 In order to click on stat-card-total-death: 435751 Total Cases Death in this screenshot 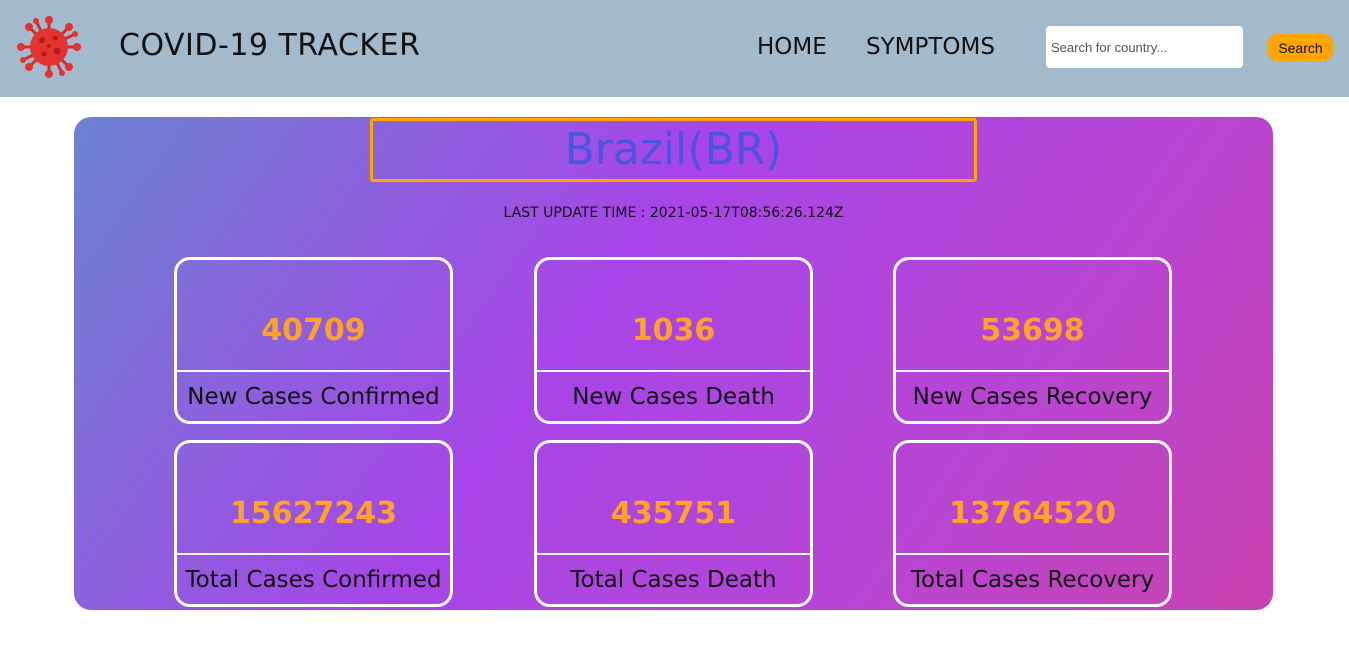, I will do `click(673, 523)`.